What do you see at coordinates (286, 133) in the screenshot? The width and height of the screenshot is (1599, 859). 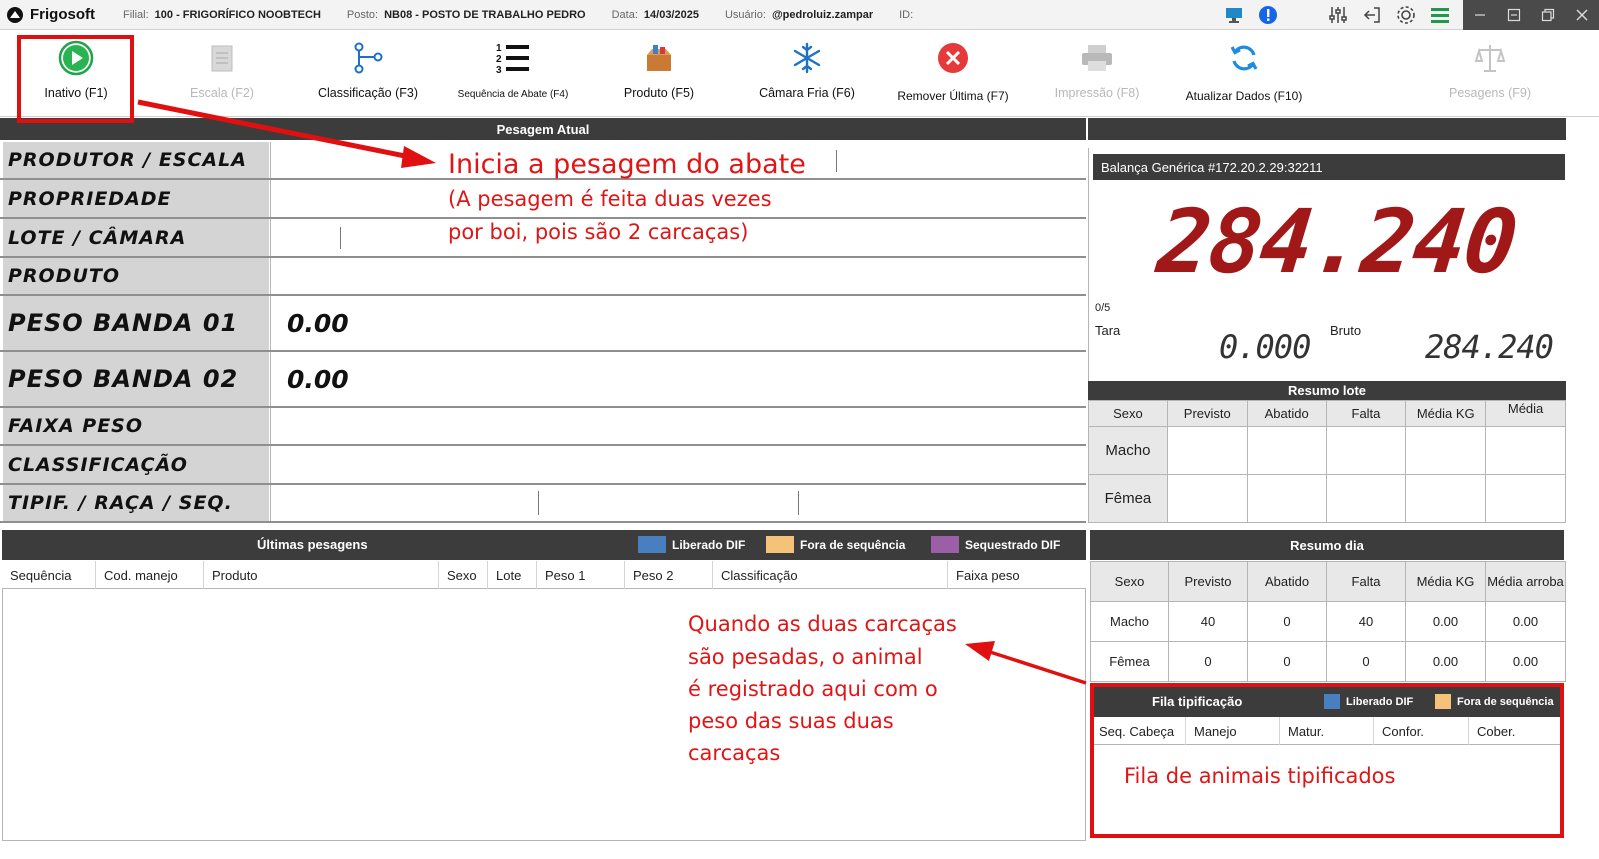 I see `arrow-to-start-annotation` at bounding box center [286, 133].